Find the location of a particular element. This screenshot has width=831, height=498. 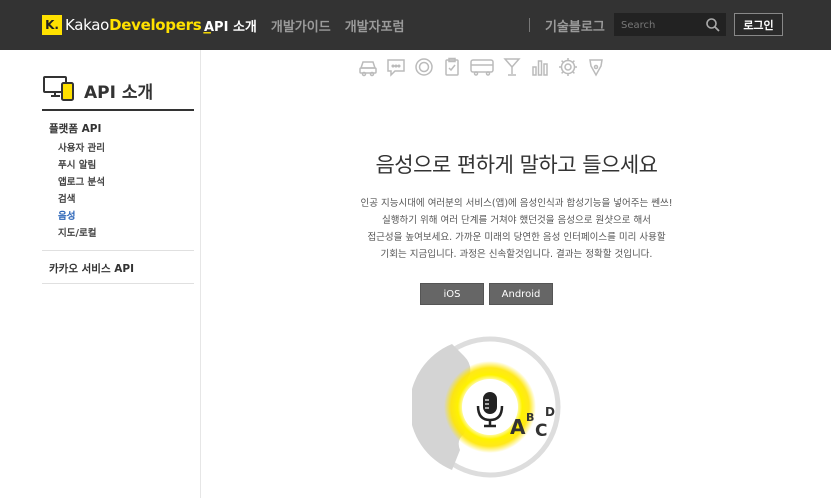

clipboard-icon is located at coordinates (452, 67).